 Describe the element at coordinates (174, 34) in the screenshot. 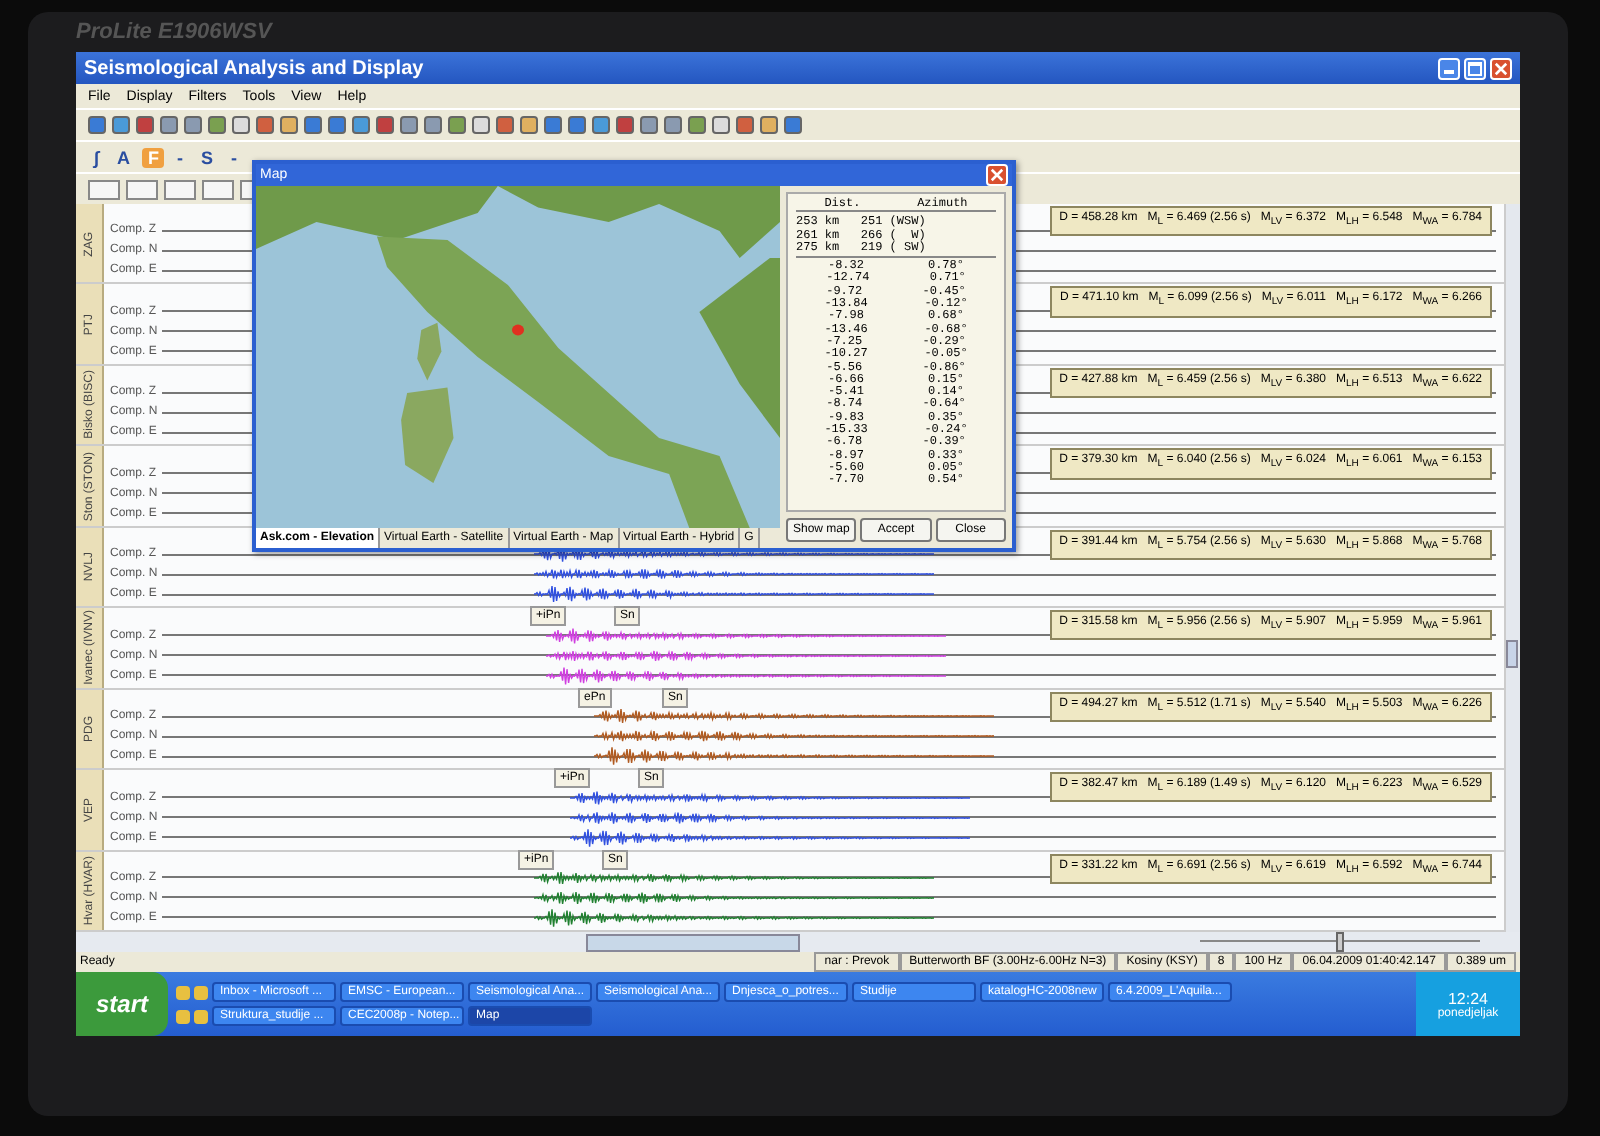

I see `monitor-brand: ProLite E1906WSV` at that location.